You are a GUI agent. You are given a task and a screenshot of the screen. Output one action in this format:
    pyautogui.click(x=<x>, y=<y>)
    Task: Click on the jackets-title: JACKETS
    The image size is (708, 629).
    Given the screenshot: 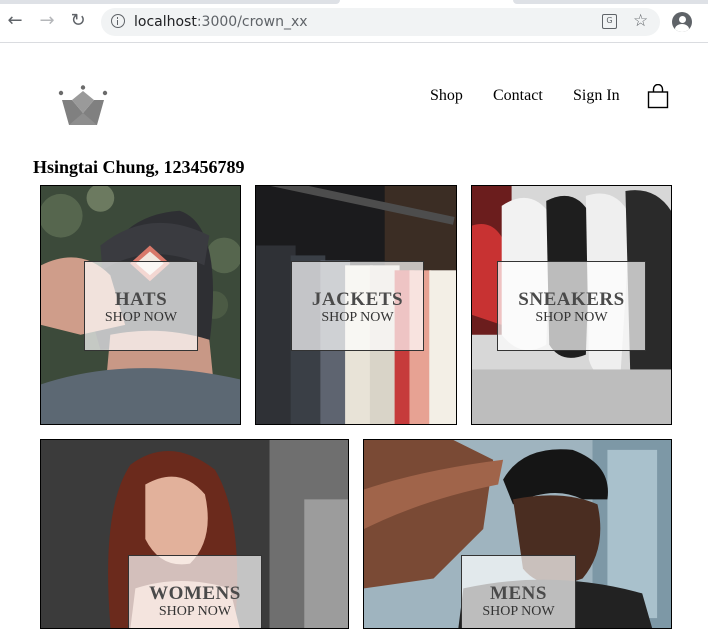 What is the action you would take?
    pyautogui.click(x=357, y=299)
    